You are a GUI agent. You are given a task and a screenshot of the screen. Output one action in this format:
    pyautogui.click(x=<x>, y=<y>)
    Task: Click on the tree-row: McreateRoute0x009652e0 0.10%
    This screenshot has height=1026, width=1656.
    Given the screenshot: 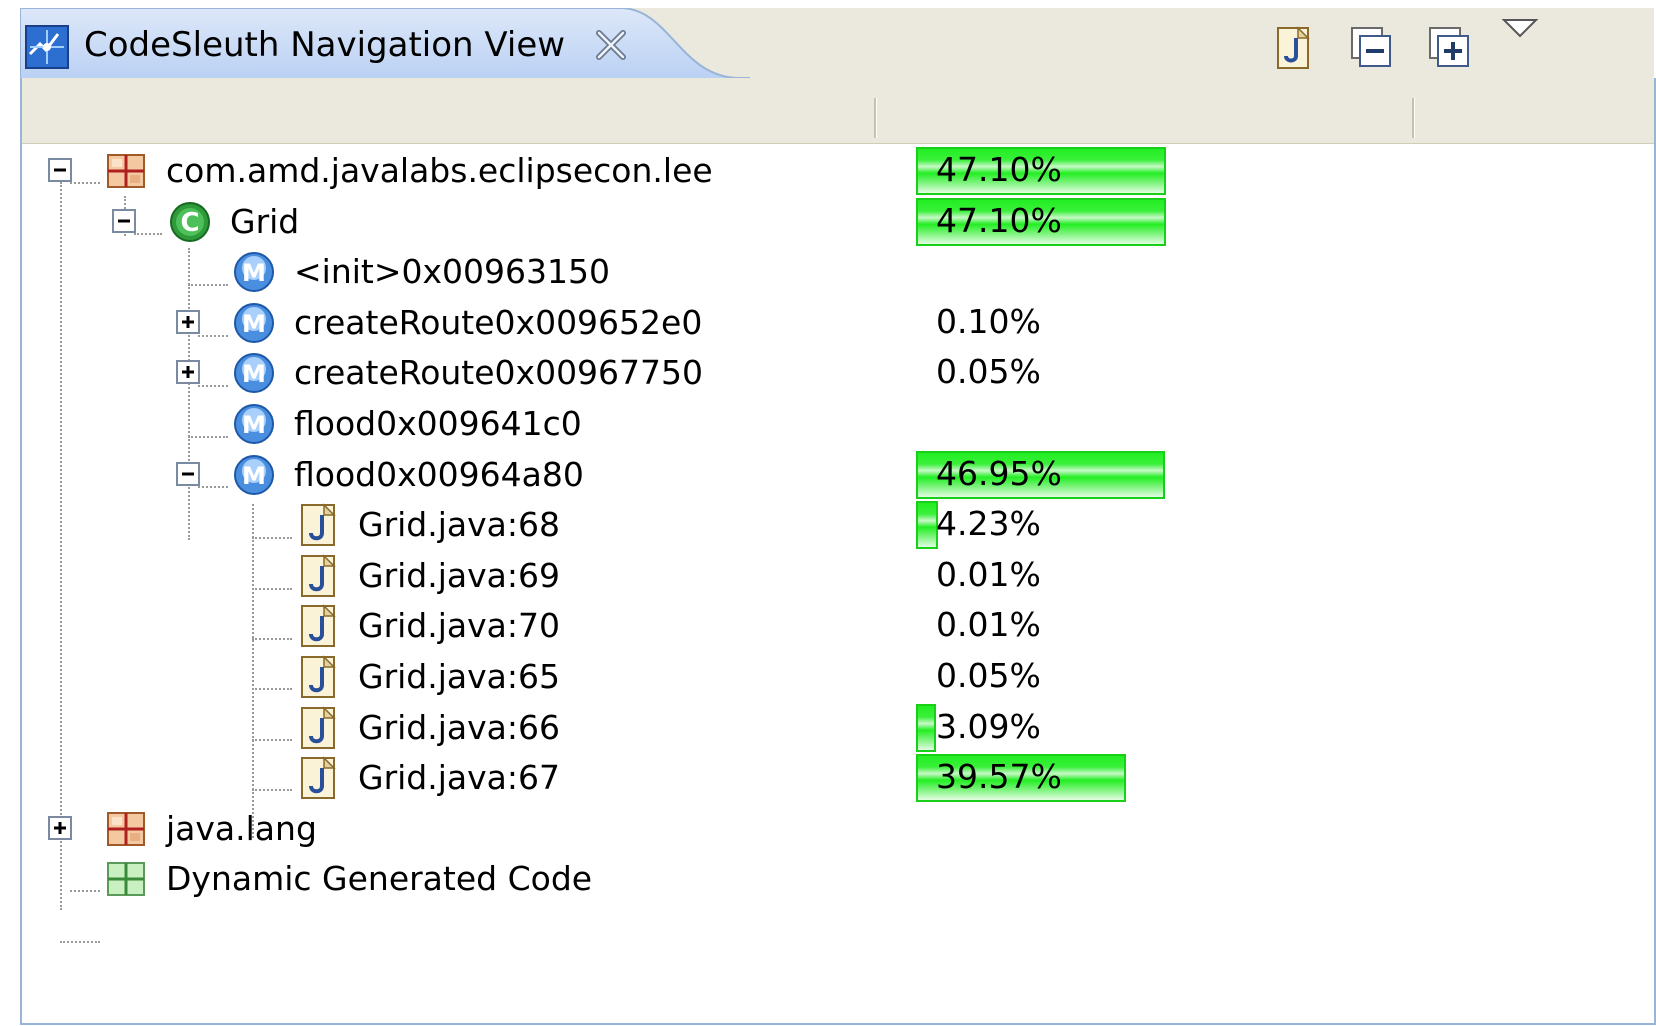 What is the action you would take?
    pyautogui.click(x=838, y=322)
    